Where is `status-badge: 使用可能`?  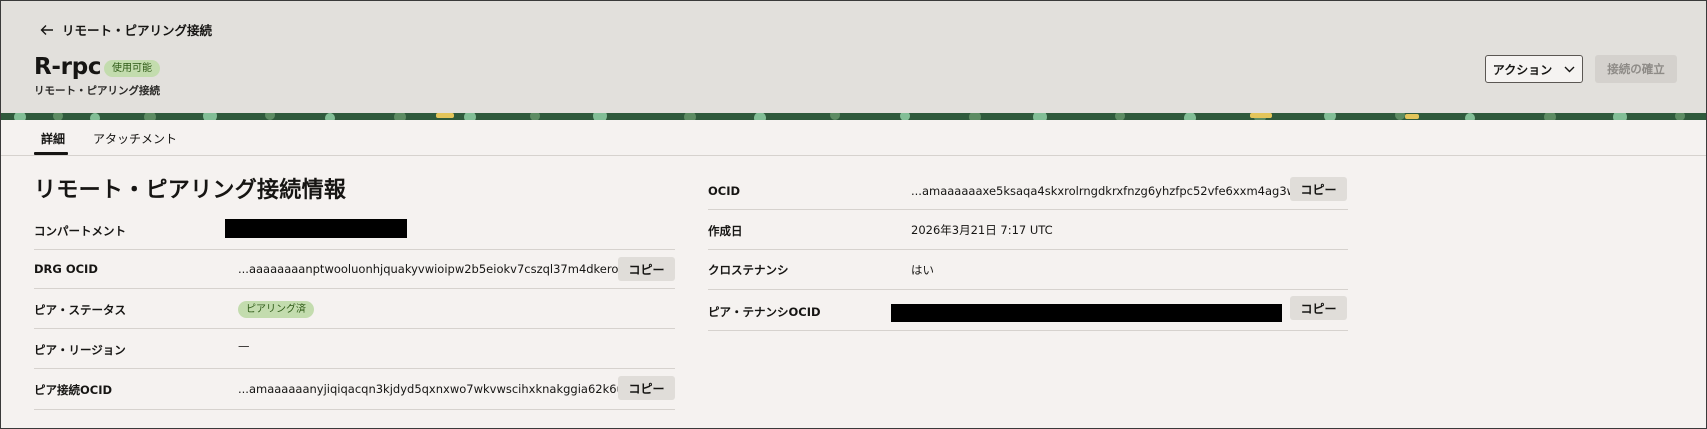
status-badge: 使用可能 is located at coordinates (132, 68).